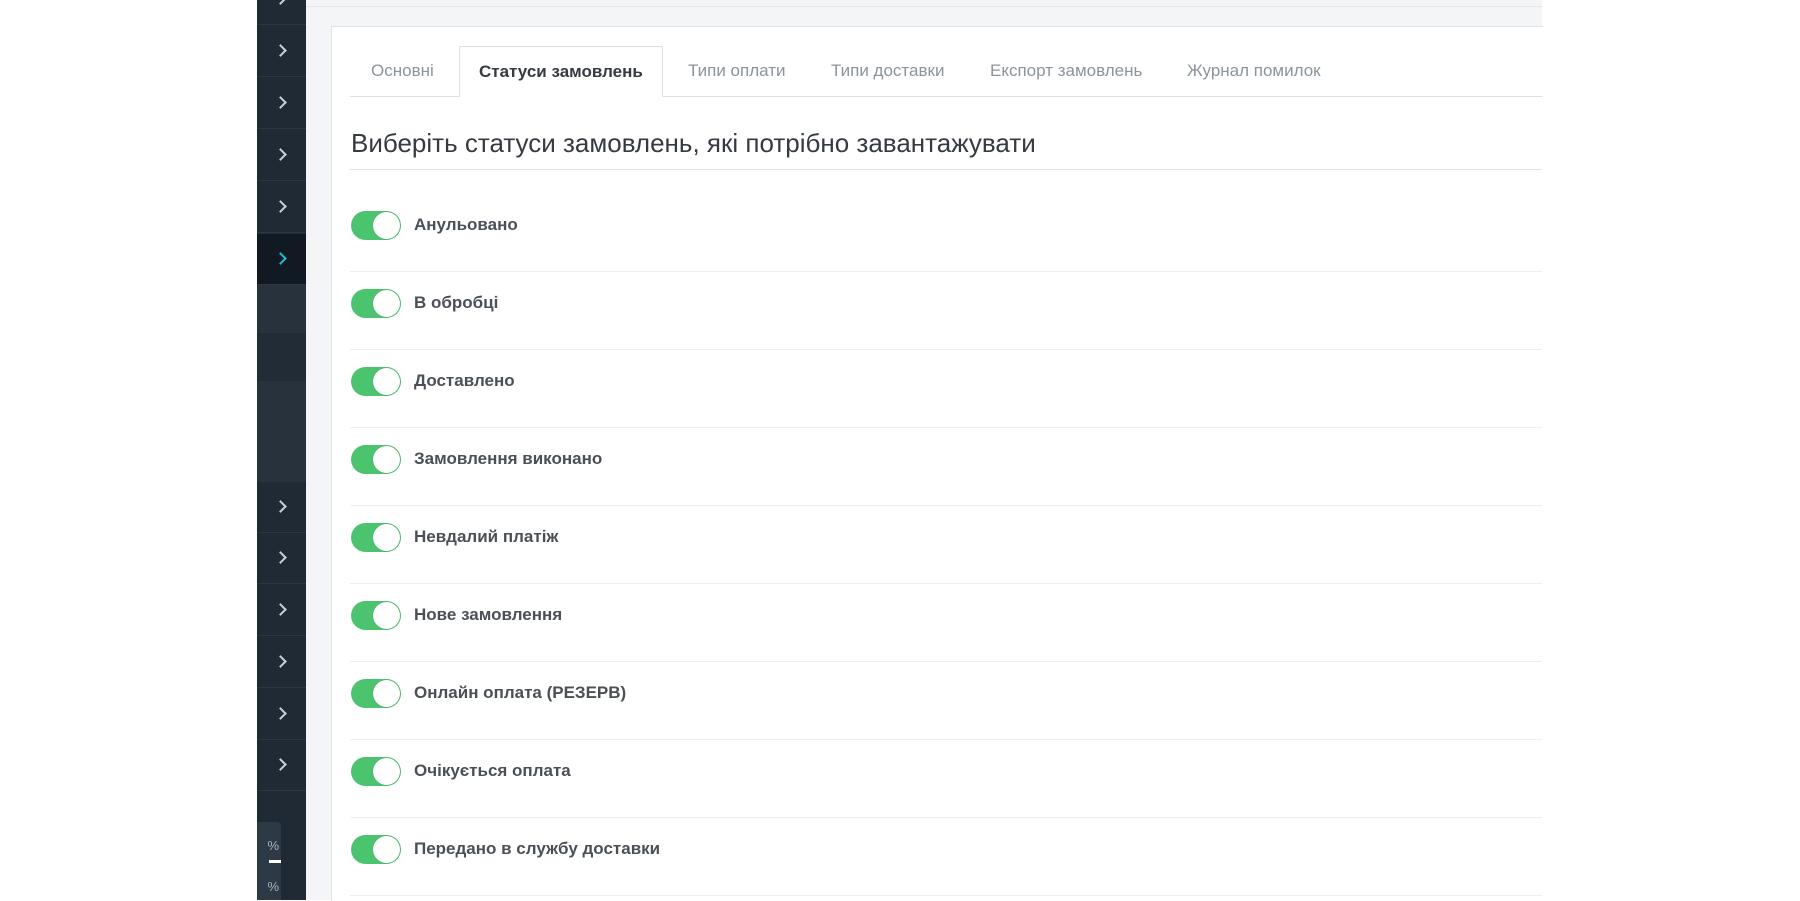 Image resolution: width=1800 pixels, height=901 pixels. Describe the element at coordinates (946, 389) in the screenshot. I see `status-row: Доставлено` at that location.